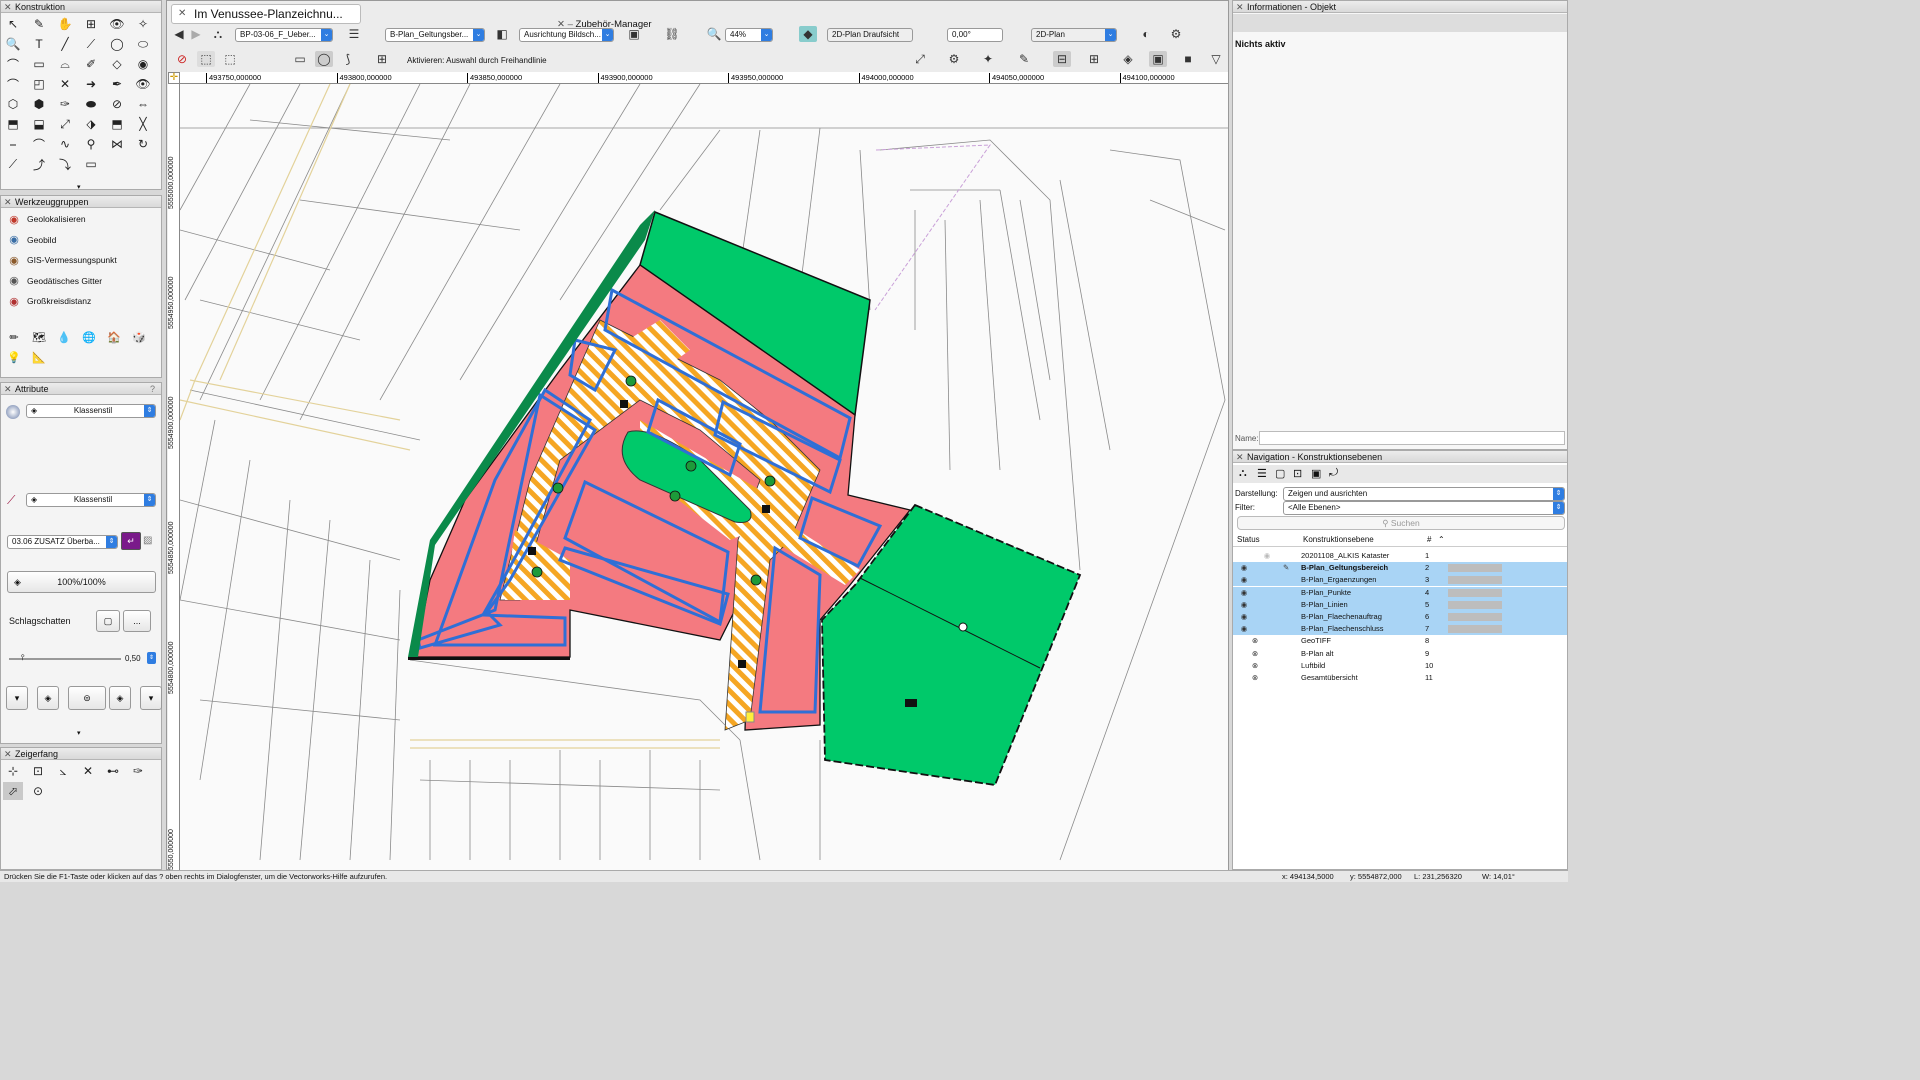  I want to click on options-icon: ⊞, so click(382, 59).